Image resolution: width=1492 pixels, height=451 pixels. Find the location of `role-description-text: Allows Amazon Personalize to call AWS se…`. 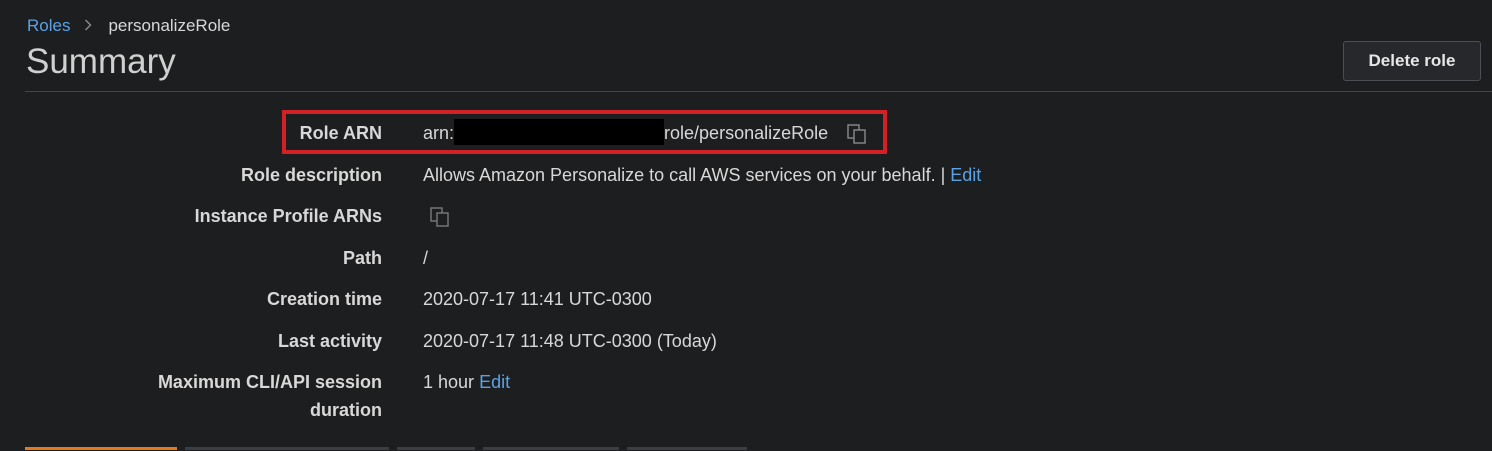

role-description-text: Allows Amazon Personalize to call AWS se… is located at coordinates (684, 175).